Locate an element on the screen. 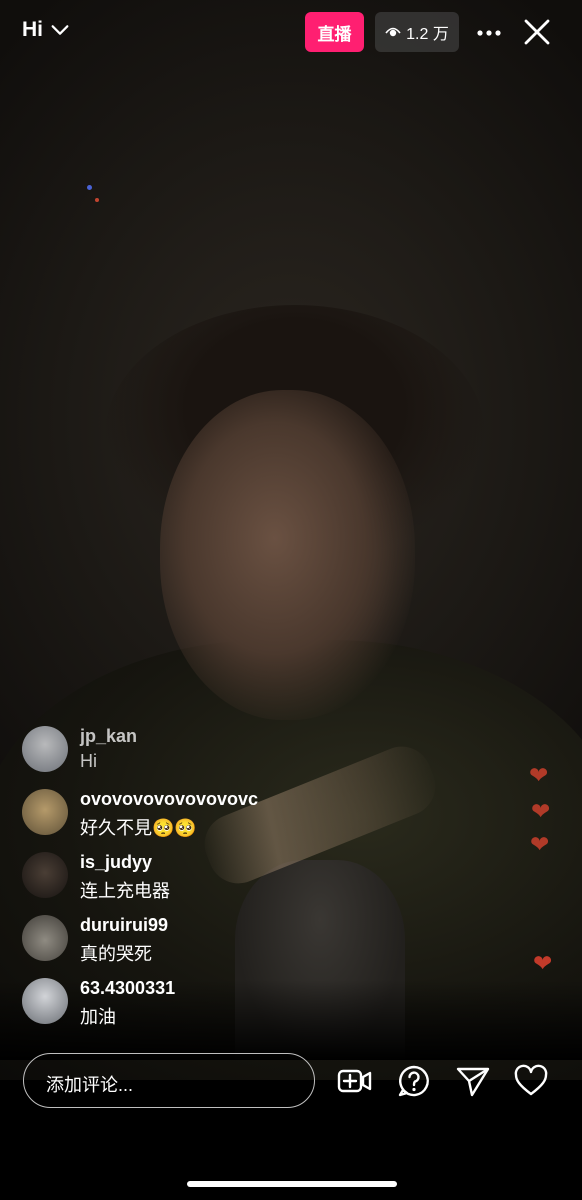 The height and width of the screenshot is (1200, 582). comment-text: 好久不見🥺🥺 is located at coordinates (138, 828).